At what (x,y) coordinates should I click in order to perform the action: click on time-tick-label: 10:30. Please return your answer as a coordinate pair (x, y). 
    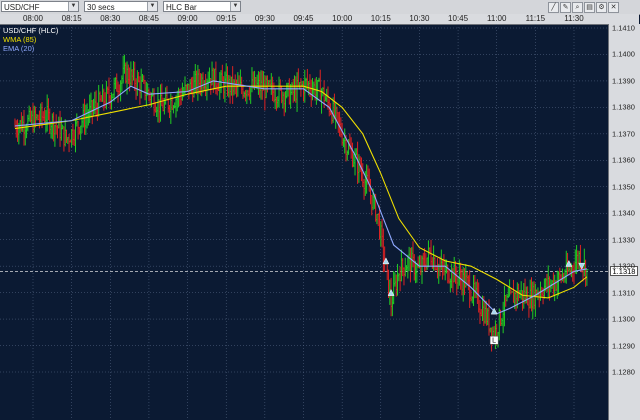
    Looking at the image, I should click on (419, 18).